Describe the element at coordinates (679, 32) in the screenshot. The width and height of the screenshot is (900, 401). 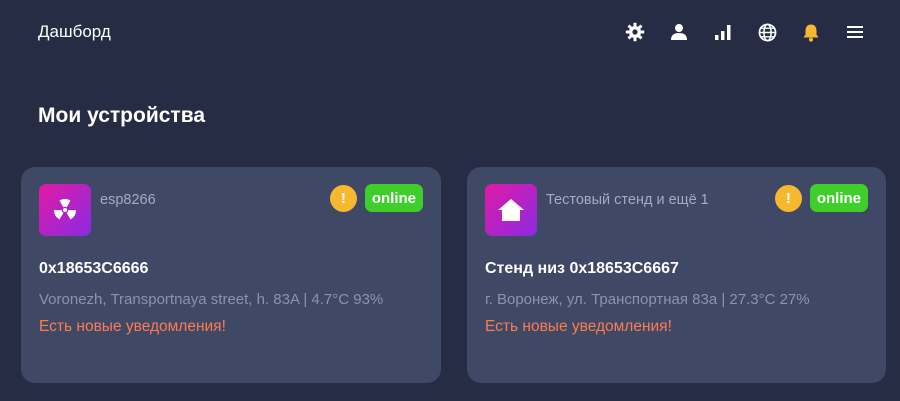
I see `user-icon` at that location.